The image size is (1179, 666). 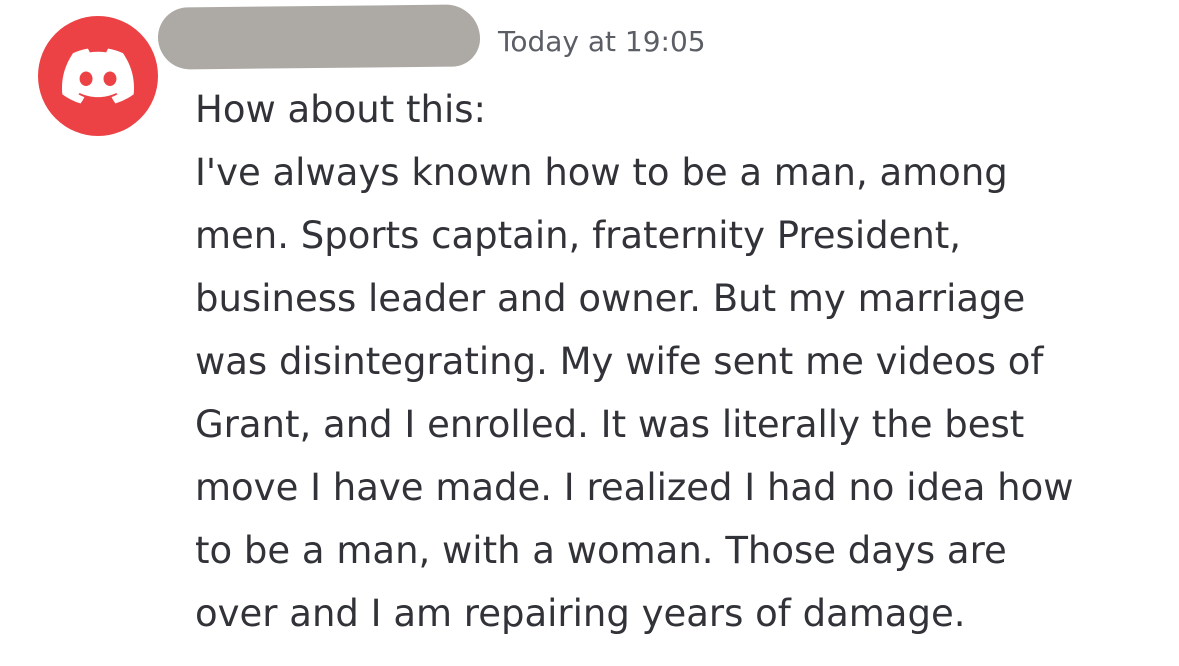 What do you see at coordinates (602, 42) in the screenshot?
I see `message-timestamp: Today at 19:05` at bounding box center [602, 42].